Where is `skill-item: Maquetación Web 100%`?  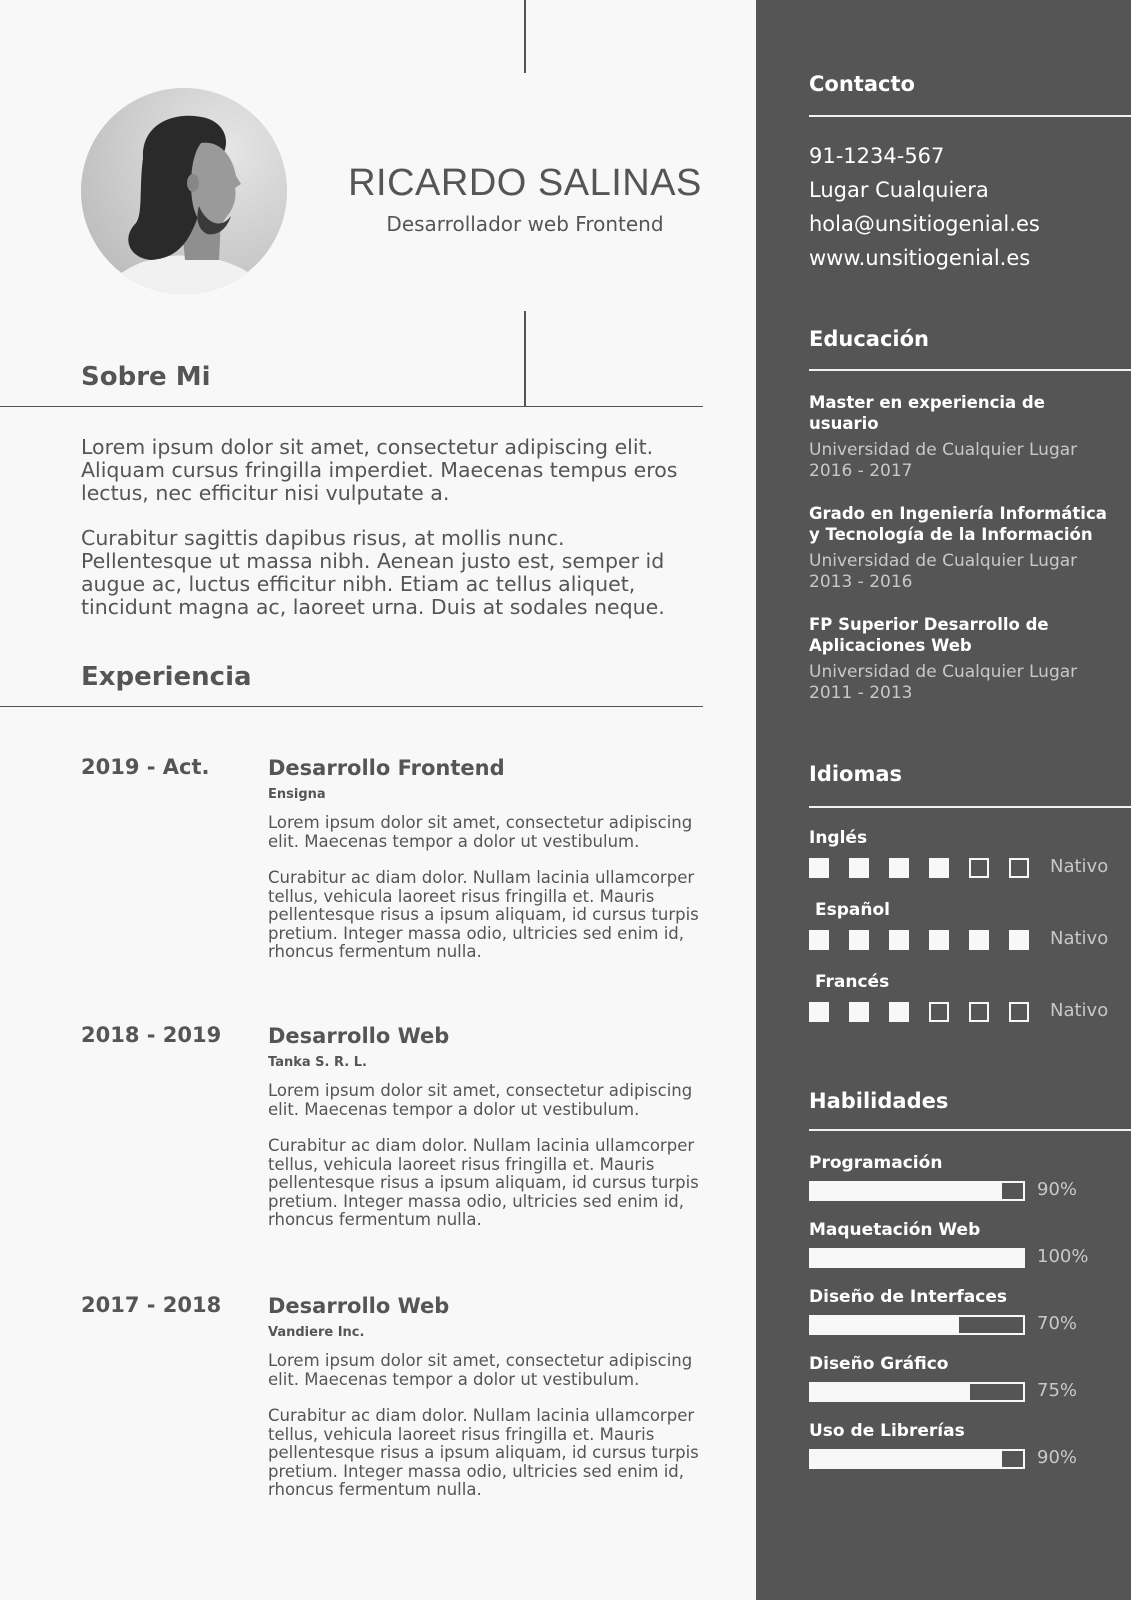 skill-item: Maquetación Web 100% is located at coordinates (959, 1245).